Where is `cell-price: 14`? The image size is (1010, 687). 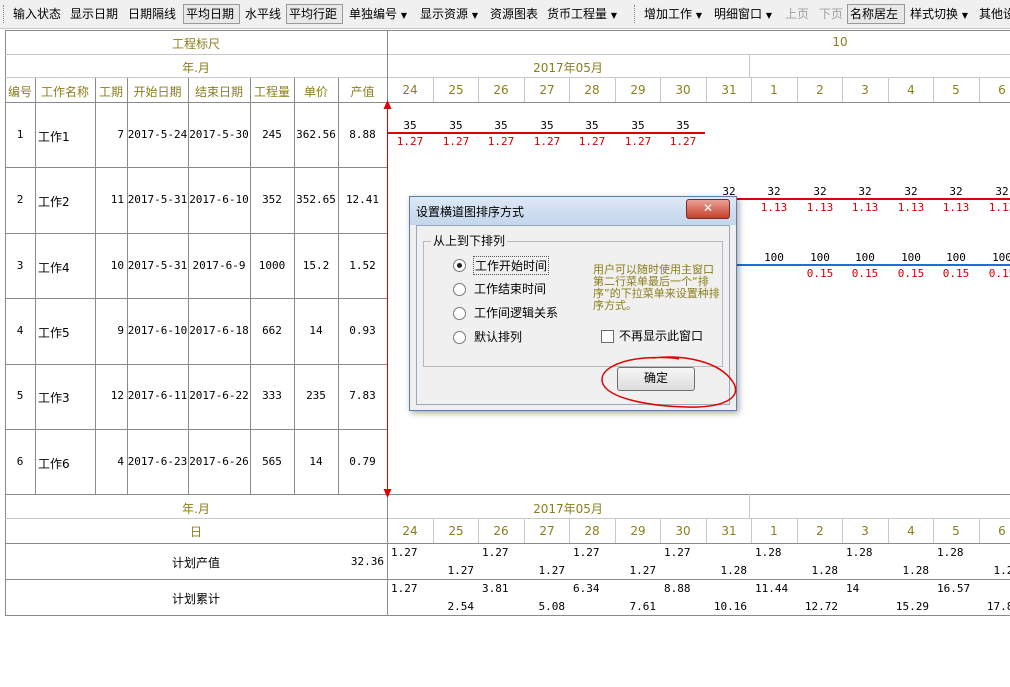 cell-price: 14 is located at coordinates (316, 330).